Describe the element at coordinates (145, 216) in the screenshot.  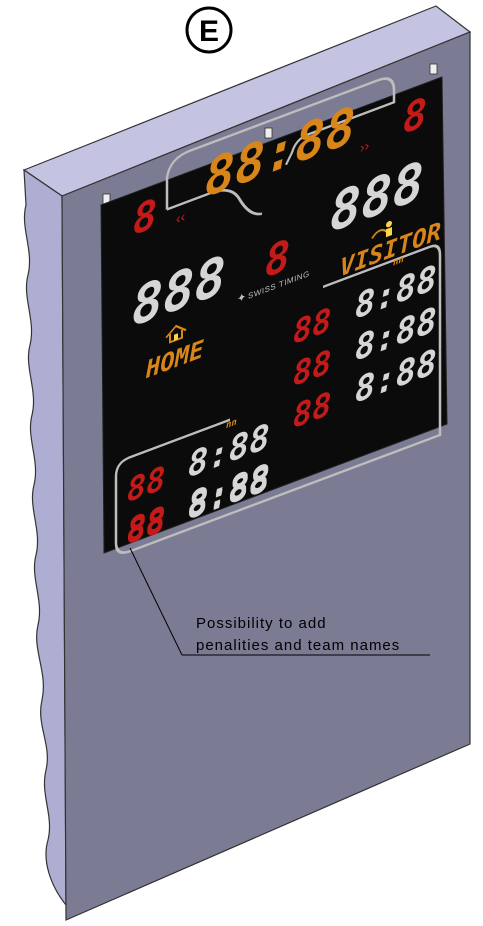
I see `home-fouls-digit: 8` at that location.